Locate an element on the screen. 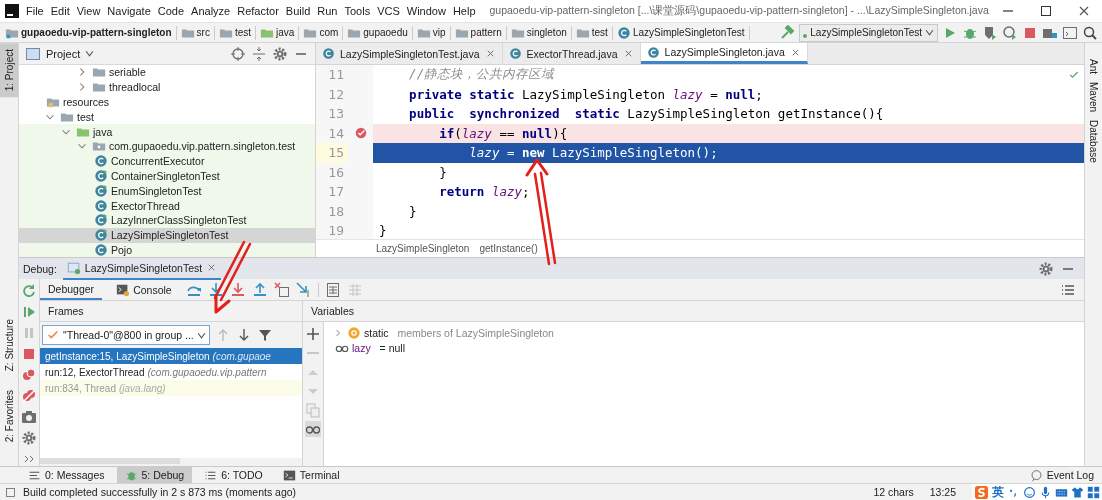 The image size is (1102, 500). tool-window-tab: Maven is located at coordinates (1093, 97).